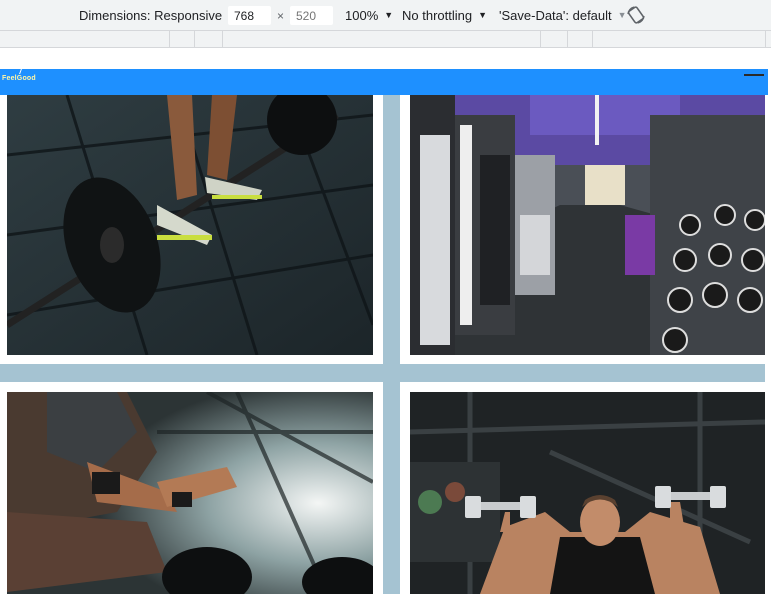 This screenshot has height=594, width=771. What do you see at coordinates (281, 16) in the screenshot?
I see `times-sign: ×` at bounding box center [281, 16].